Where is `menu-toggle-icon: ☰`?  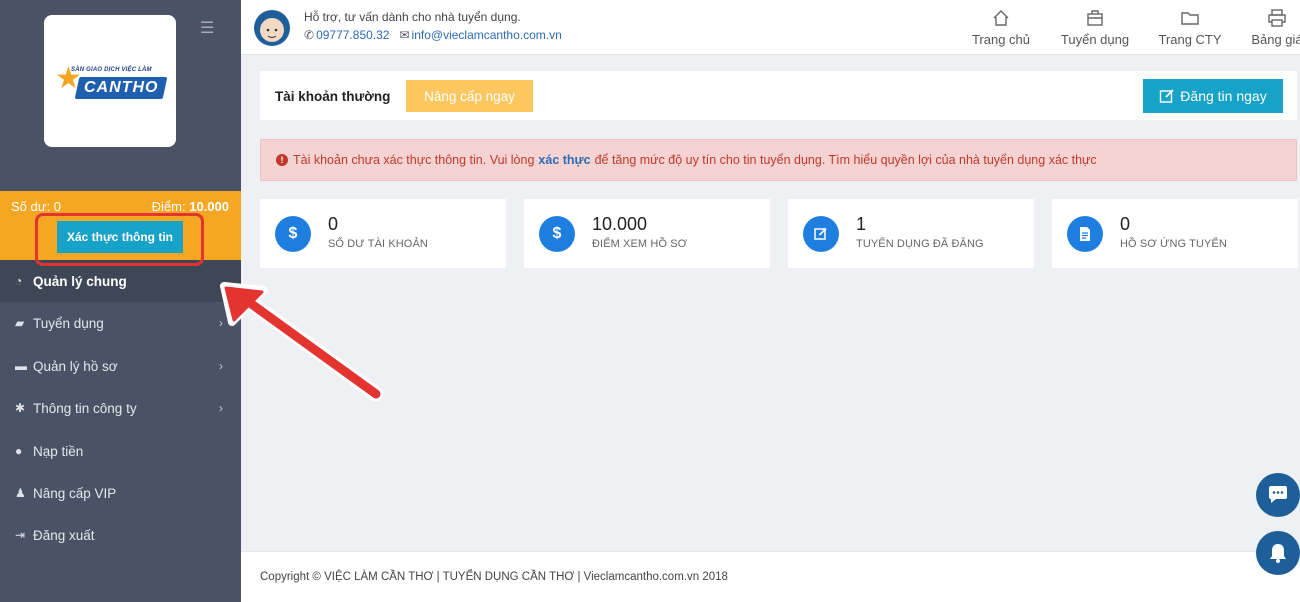
menu-toggle-icon: ☰ is located at coordinates (207, 28).